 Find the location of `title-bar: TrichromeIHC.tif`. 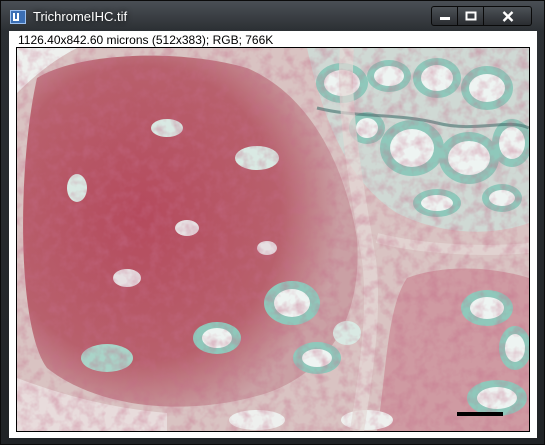

title-bar: TrichromeIHC.tif is located at coordinates (273, 16).